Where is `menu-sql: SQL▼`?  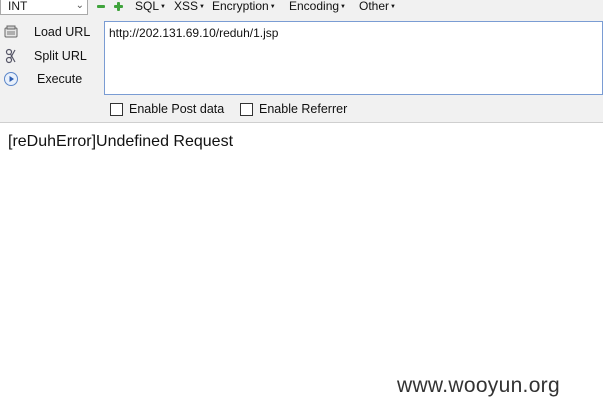 menu-sql: SQL▼ is located at coordinates (150, 7).